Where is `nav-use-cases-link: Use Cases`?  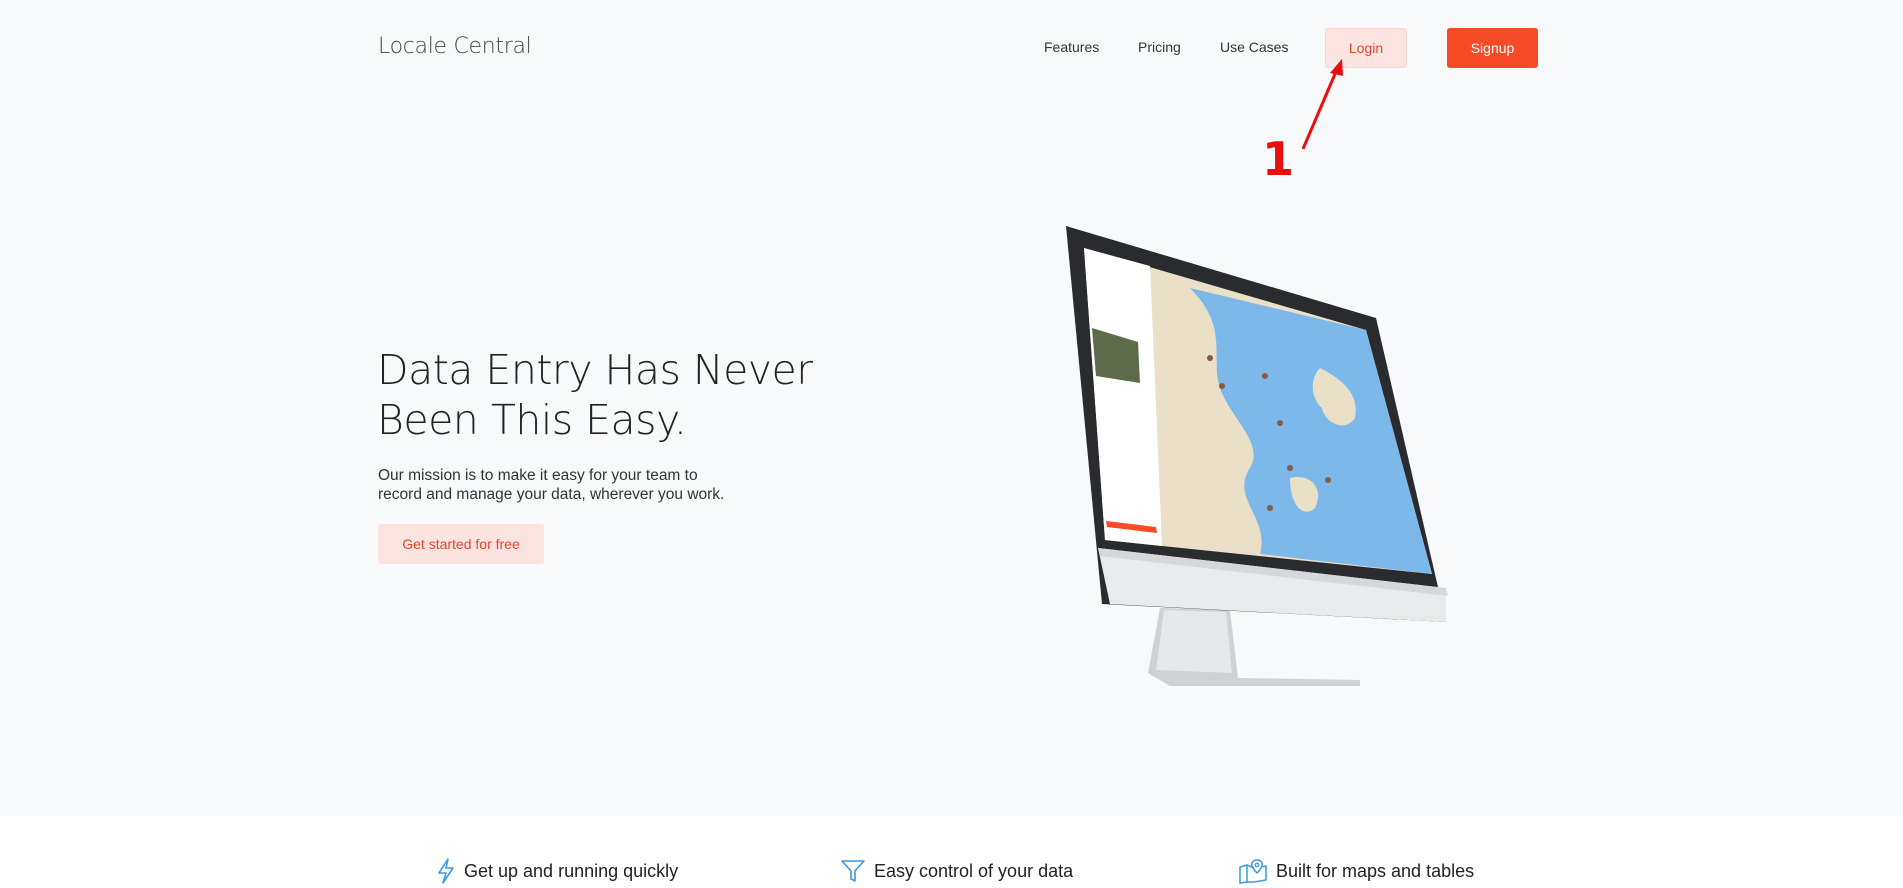
nav-use-cases-link: Use Cases is located at coordinates (1254, 47).